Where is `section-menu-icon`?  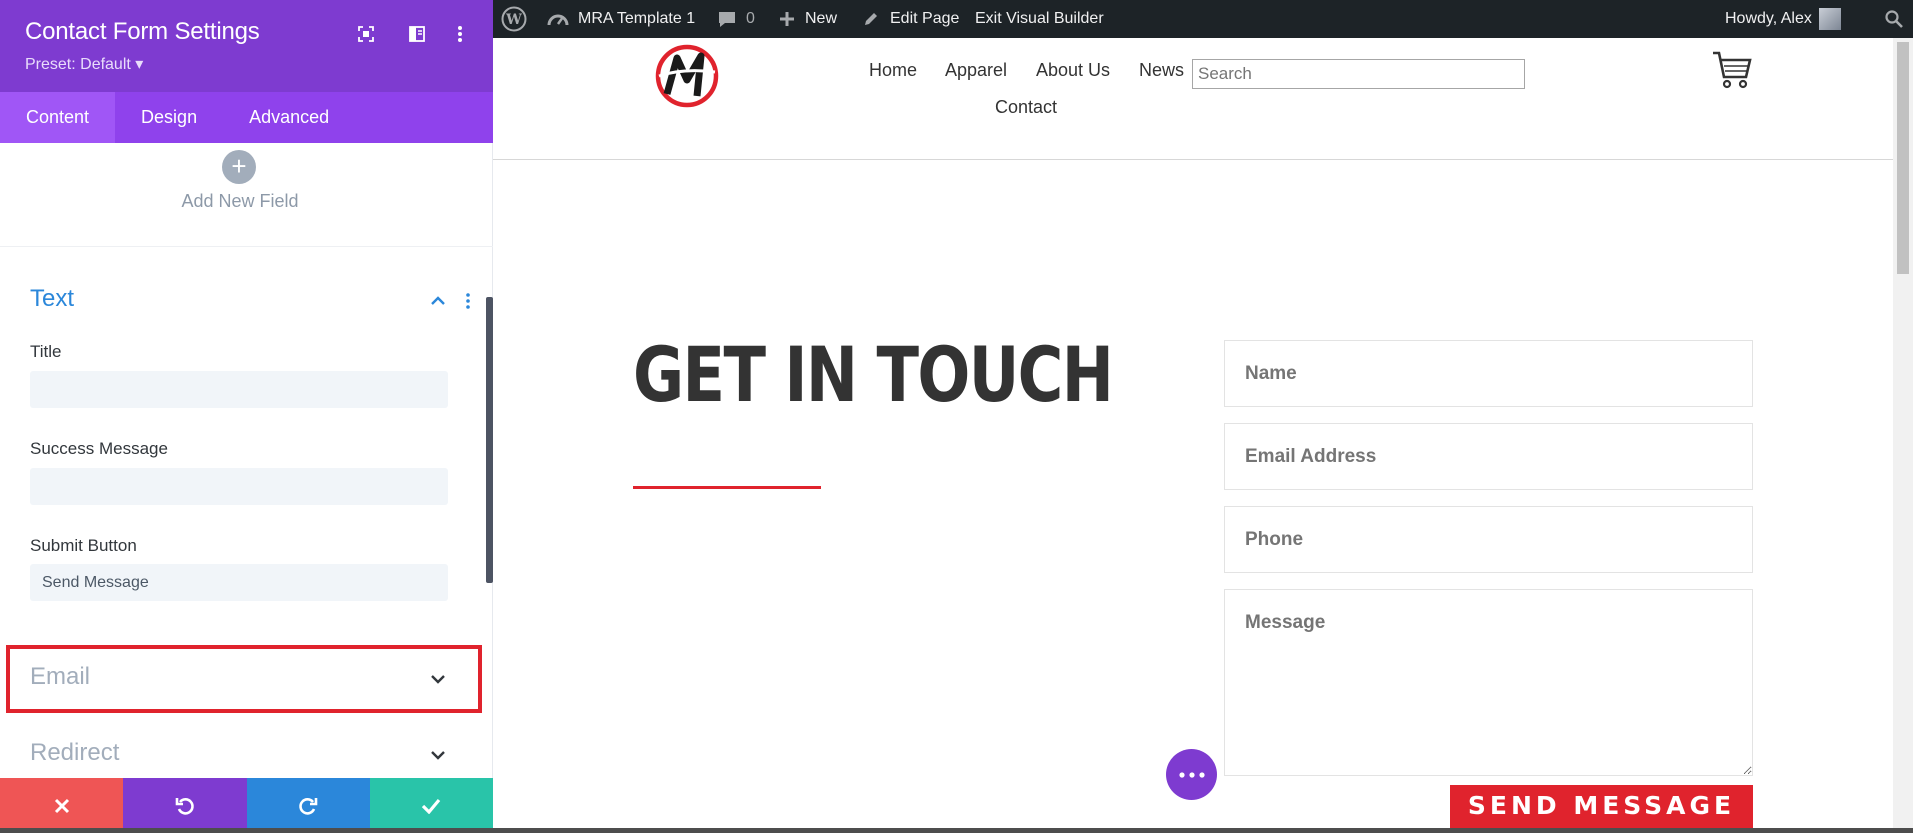
section-menu-icon is located at coordinates (468, 301).